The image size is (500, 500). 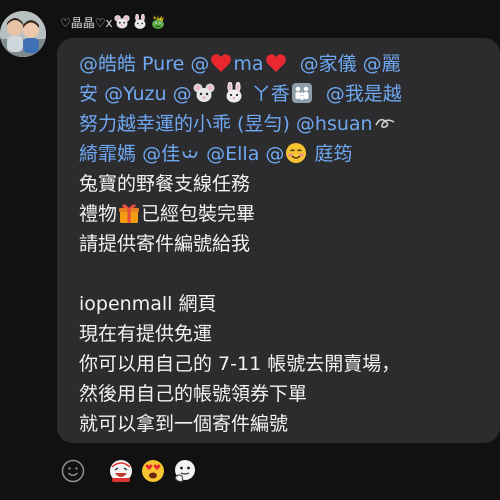 What do you see at coordinates (158, 22) in the screenshot?
I see `dragon-face-icon` at bounding box center [158, 22].